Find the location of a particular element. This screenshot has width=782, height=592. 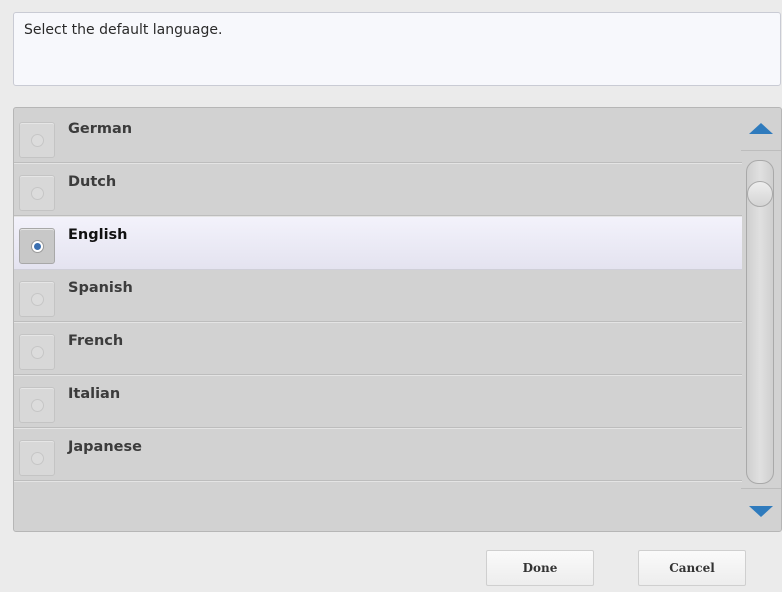

triangle-up-icon is located at coordinates (761, 128).